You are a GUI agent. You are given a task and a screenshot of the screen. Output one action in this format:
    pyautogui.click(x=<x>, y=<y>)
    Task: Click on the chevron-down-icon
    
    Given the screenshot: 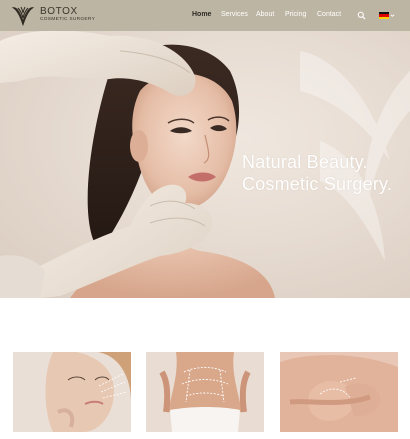 What is the action you would take?
    pyautogui.click(x=392, y=15)
    